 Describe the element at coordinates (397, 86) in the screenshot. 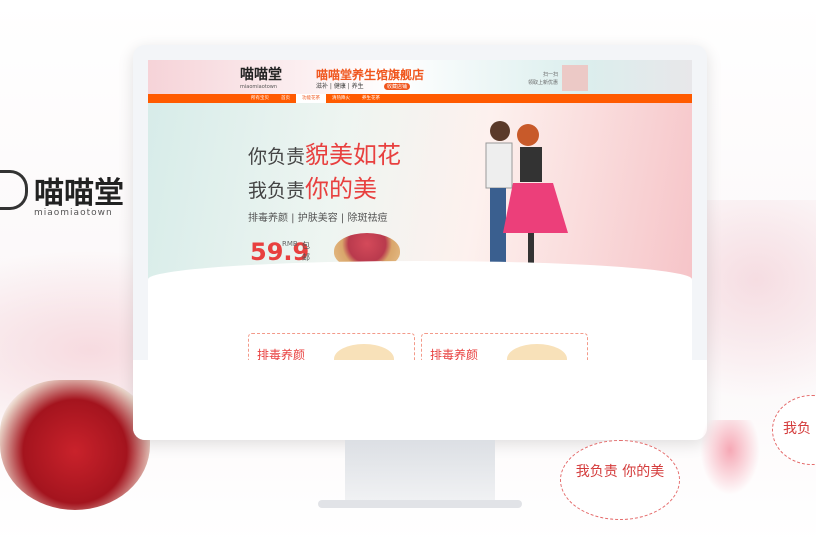

I see `favorite-button: 收藏店铺` at that location.